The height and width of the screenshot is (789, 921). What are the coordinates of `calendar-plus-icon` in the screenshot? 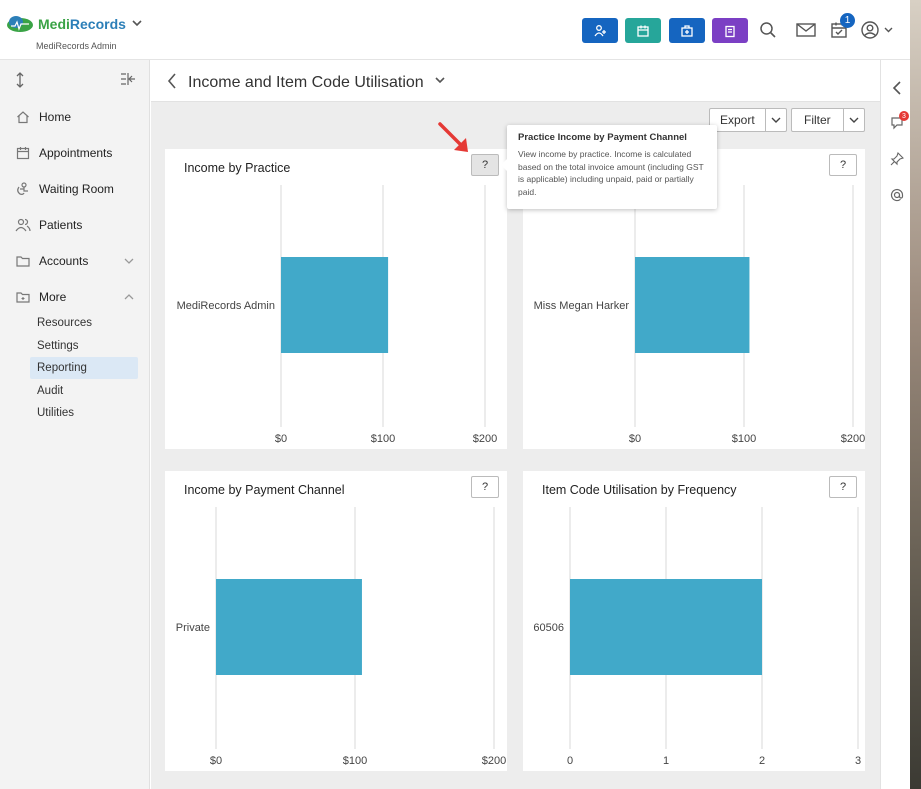 It's located at (643, 31).